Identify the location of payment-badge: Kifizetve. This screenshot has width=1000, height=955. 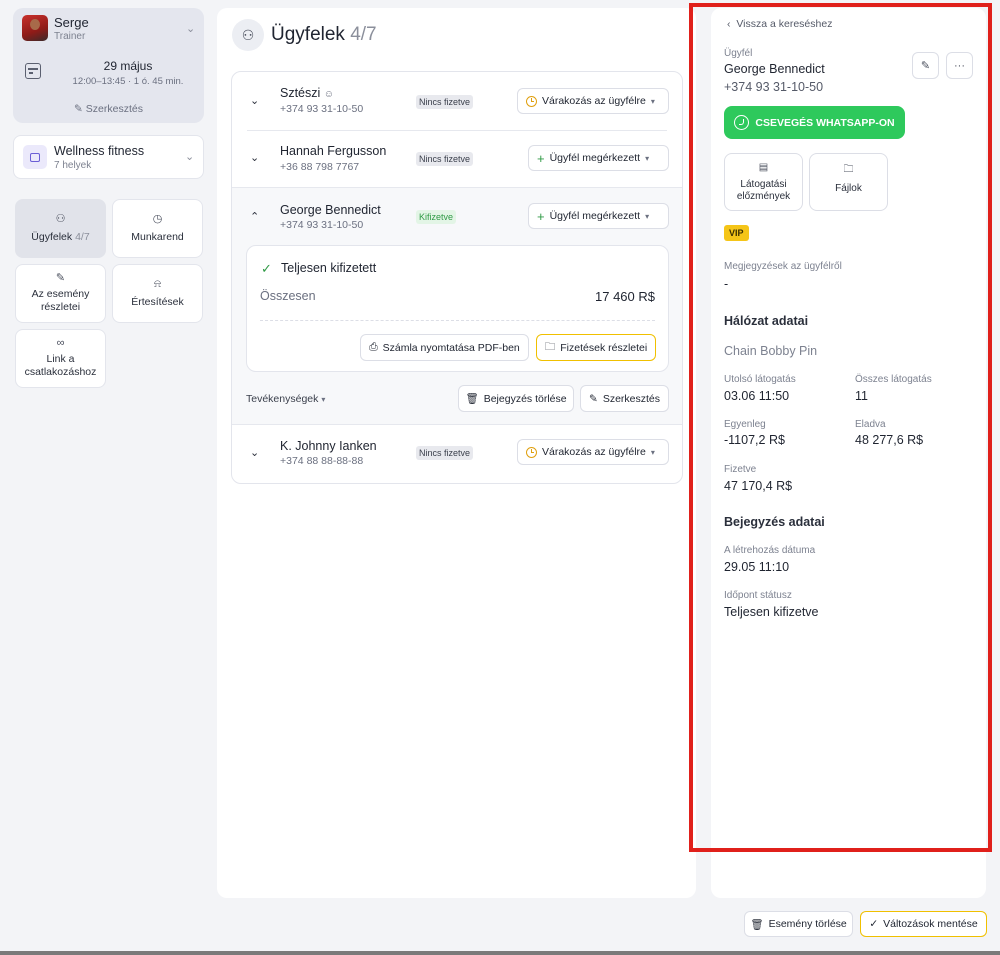
(436, 217).